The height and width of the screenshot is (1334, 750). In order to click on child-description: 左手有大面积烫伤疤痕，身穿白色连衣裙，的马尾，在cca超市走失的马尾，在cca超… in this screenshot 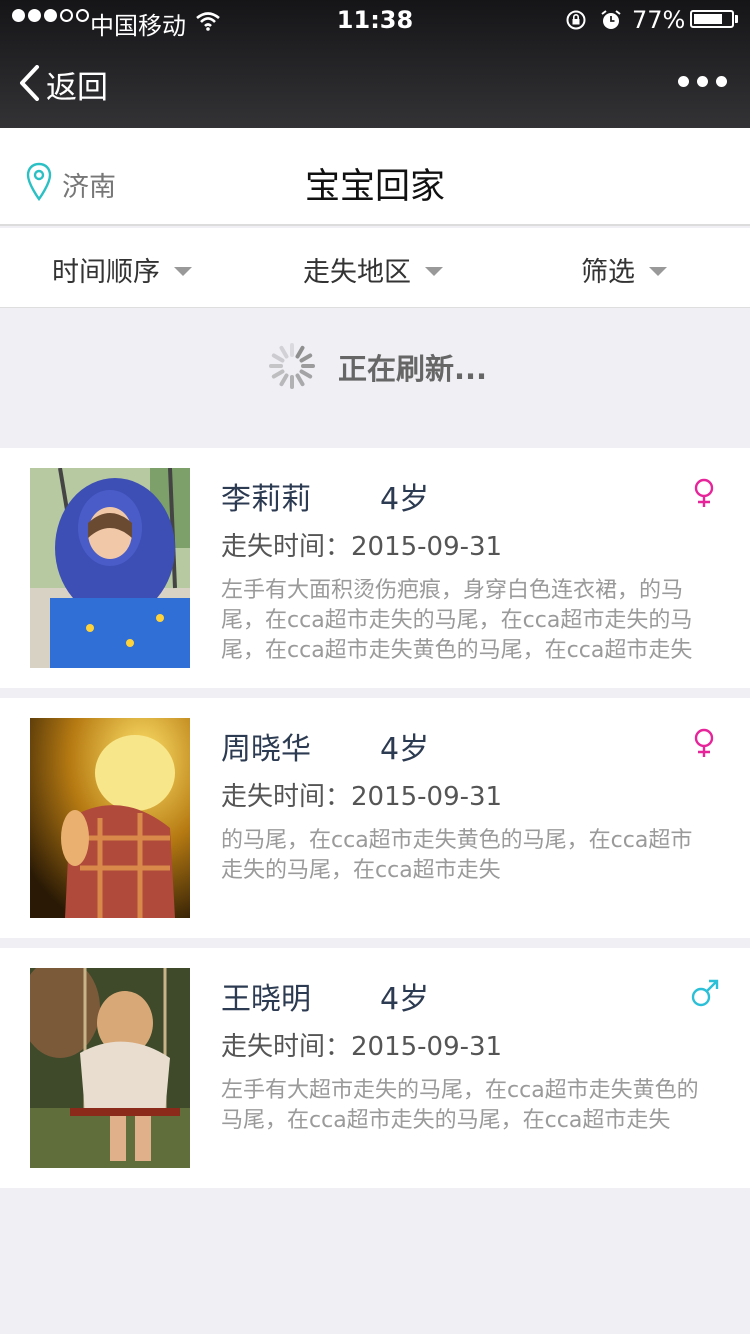, I will do `click(457, 620)`.